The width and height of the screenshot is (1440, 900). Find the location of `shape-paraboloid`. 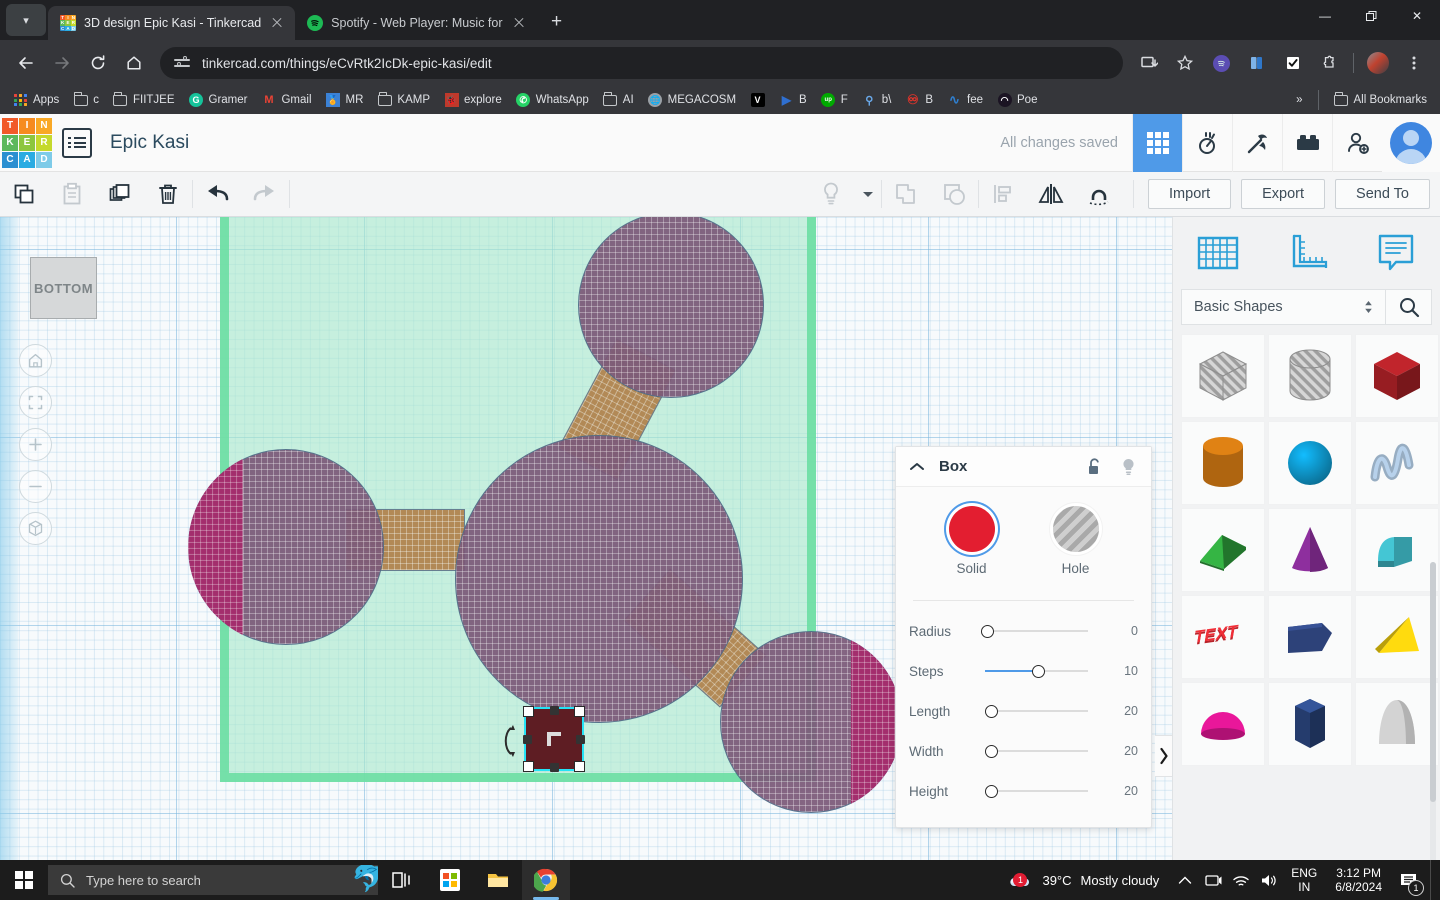

shape-paraboloid is located at coordinates (1397, 724).